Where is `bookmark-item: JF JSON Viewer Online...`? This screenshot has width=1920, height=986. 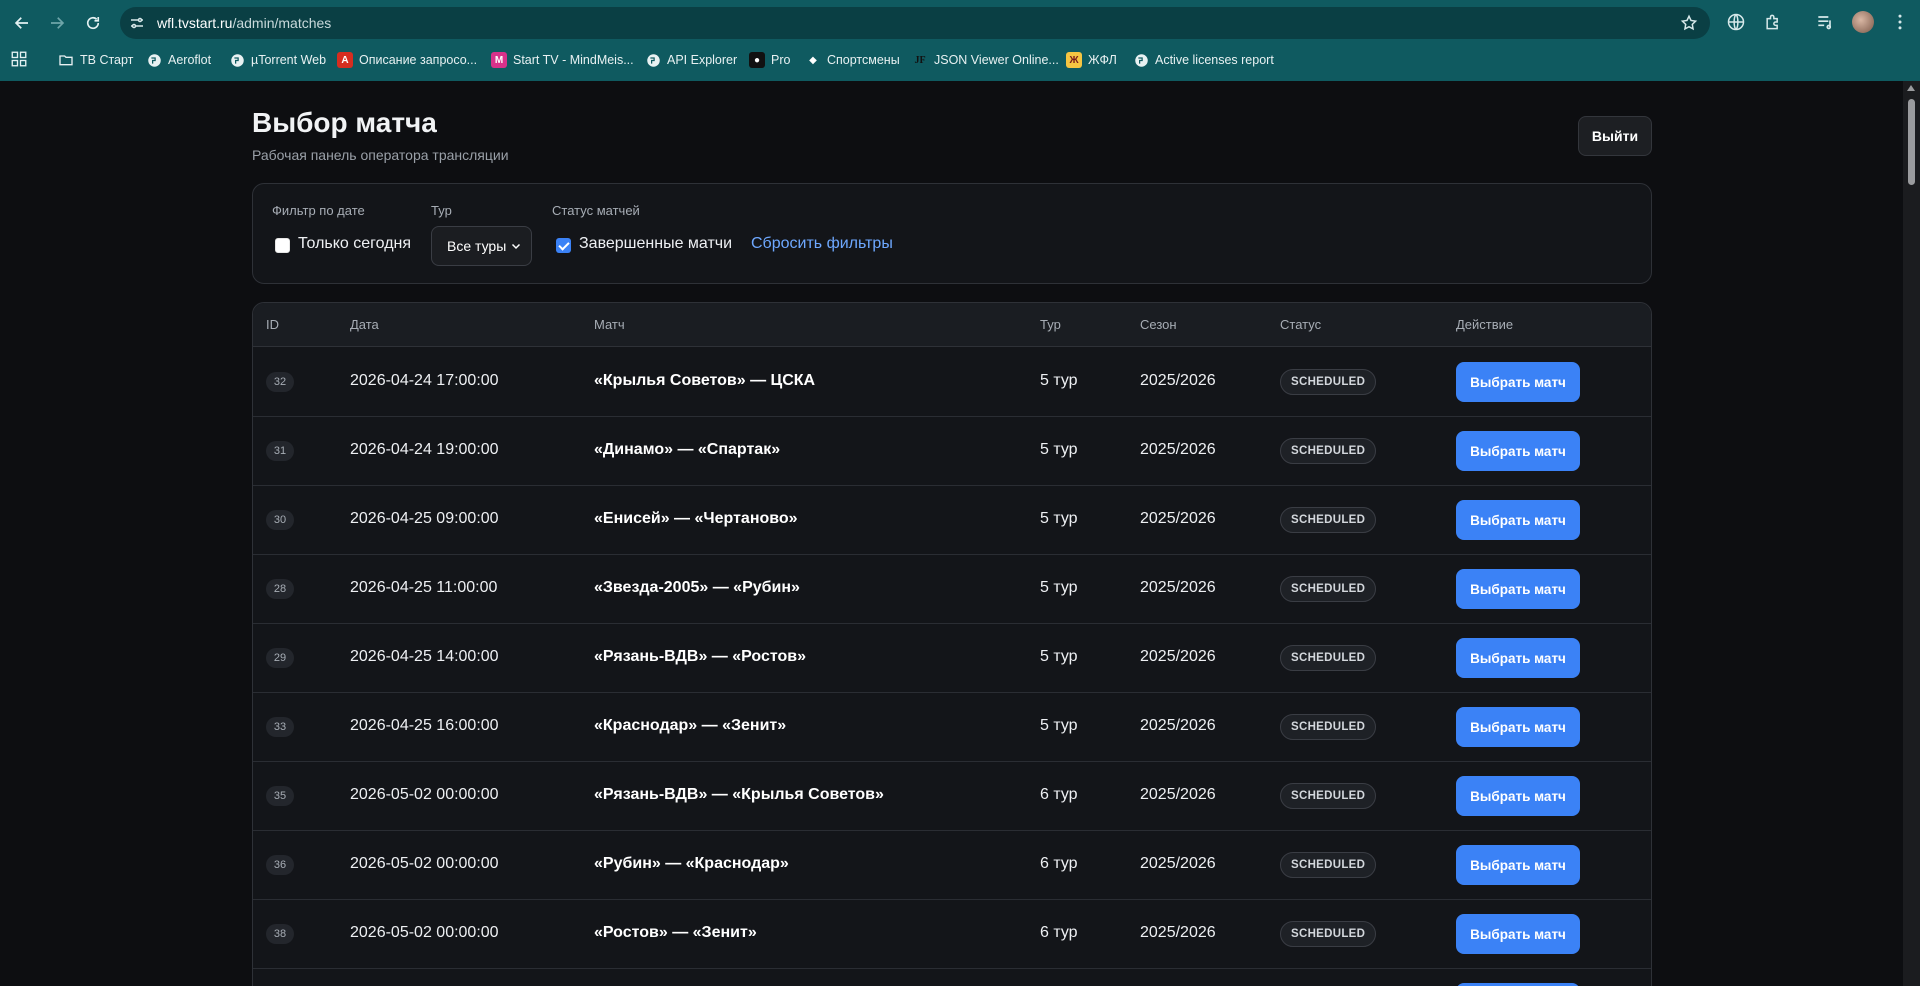 bookmark-item: JF JSON Viewer Online... is located at coordinates (985, 60).